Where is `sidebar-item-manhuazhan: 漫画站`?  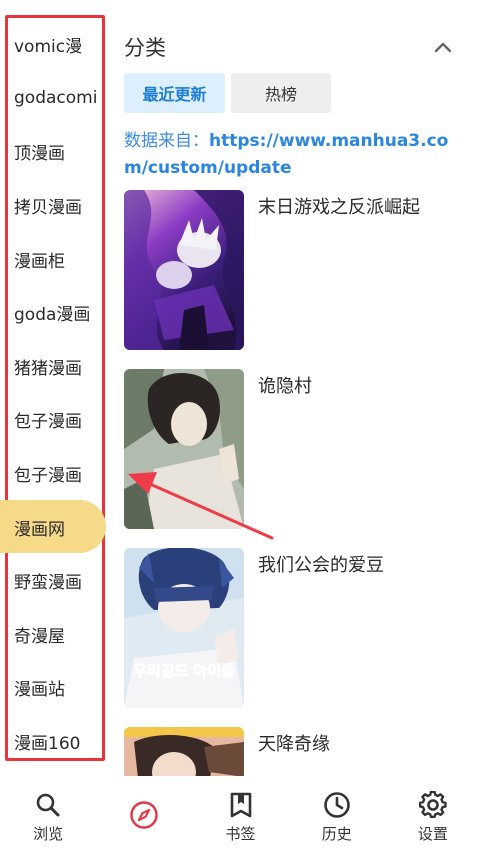
sidebar-item-manhuazhan: 漫画站 is located at coordinates (53, 688).